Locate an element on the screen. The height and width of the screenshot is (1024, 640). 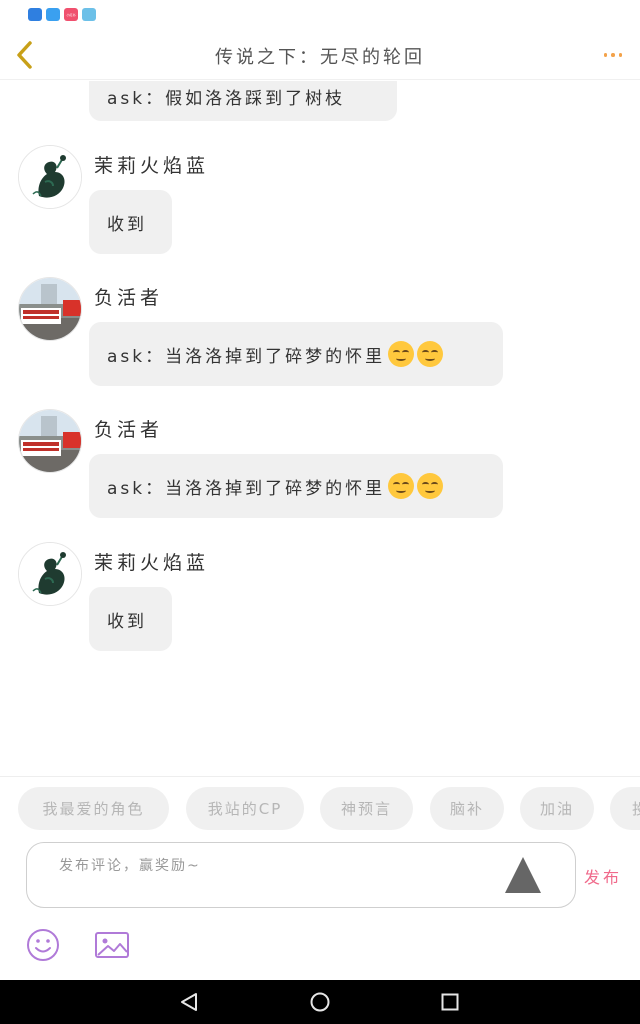
tag-prophecy: 神预言 is located at coordinates (366, 808).